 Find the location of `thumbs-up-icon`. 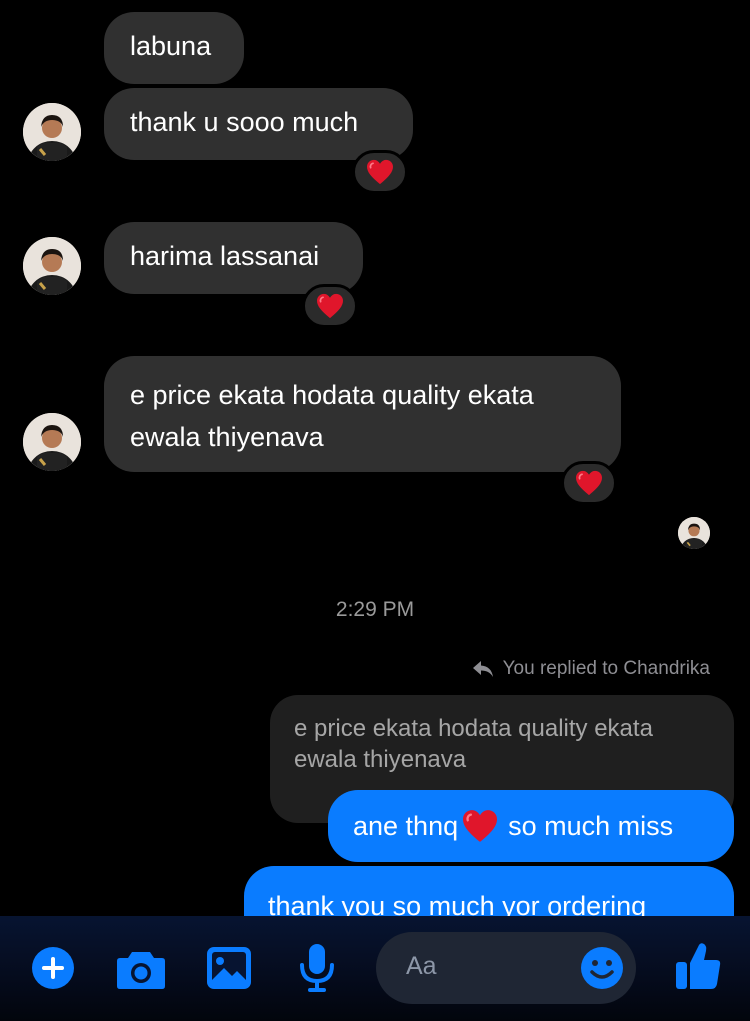

thumbs-up-icon is located at coordinates (698, 966).